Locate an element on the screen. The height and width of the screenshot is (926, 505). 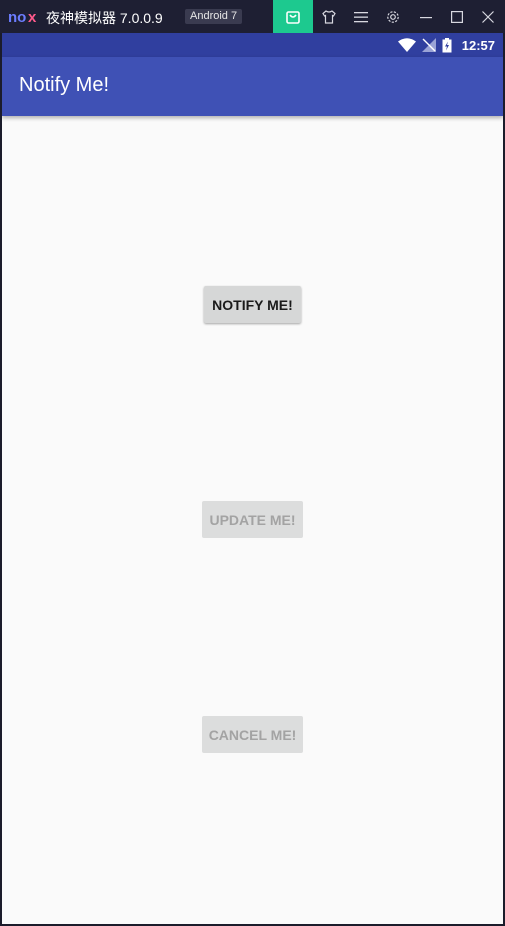
hamburger-menu-icon is located at coordinates (361, 16).